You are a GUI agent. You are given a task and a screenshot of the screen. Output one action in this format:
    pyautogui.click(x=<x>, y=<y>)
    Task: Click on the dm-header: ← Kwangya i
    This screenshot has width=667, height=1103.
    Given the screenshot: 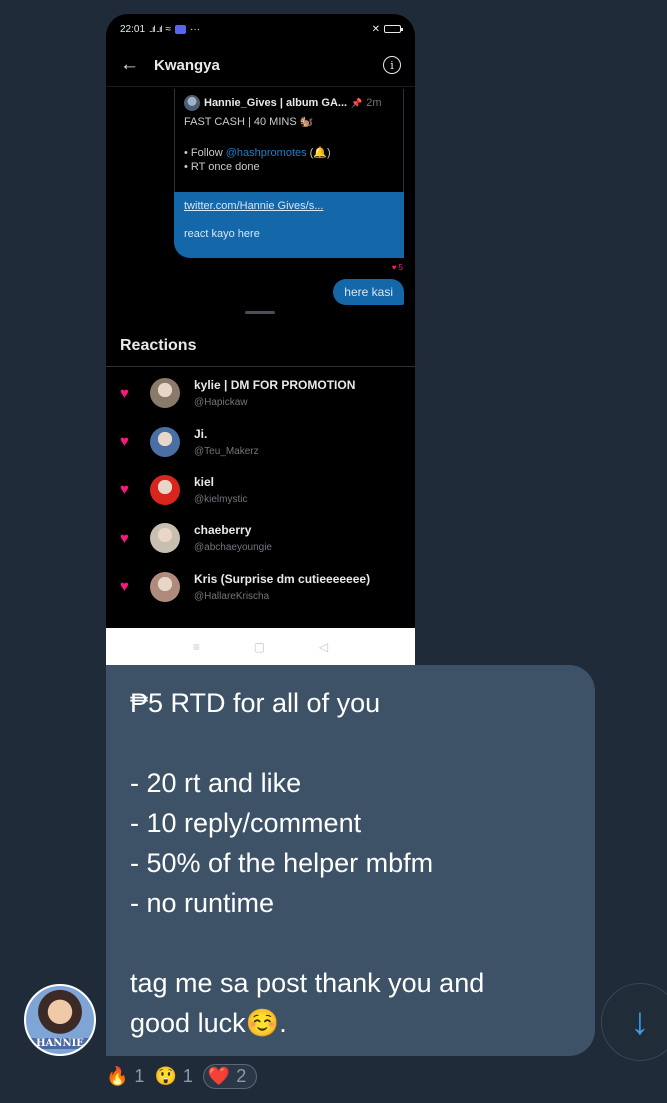 What is the action you would take?
    pyautogui.click(x=260, y=65)
    